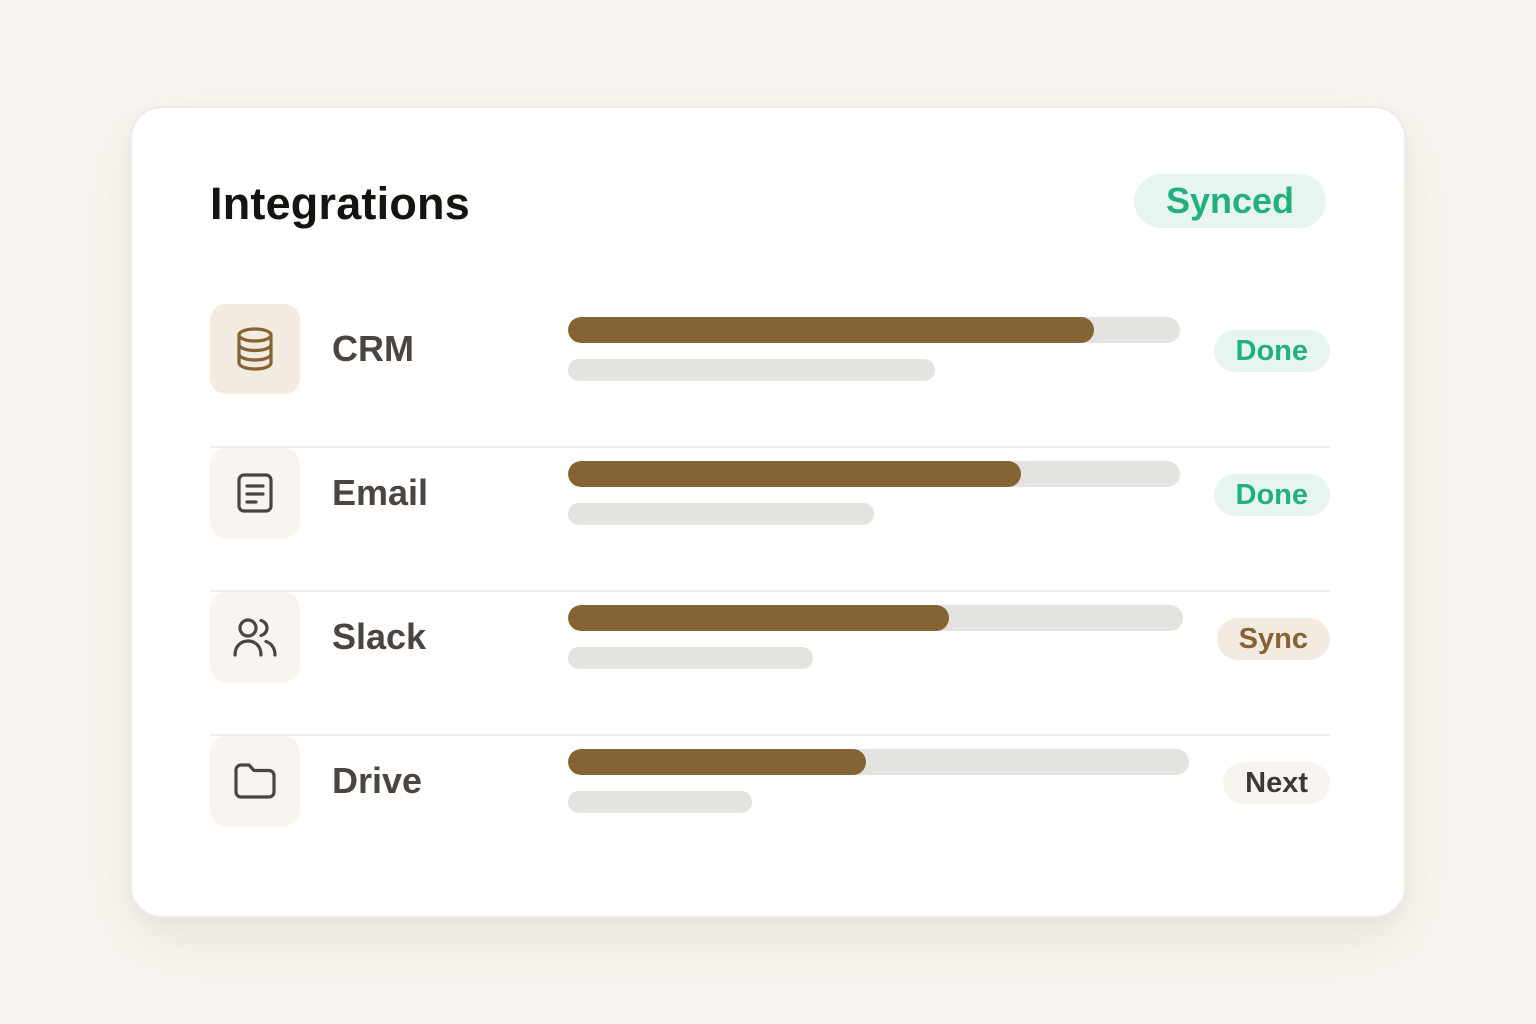  I want to click on integration-name: CRM, so click(373, 348).